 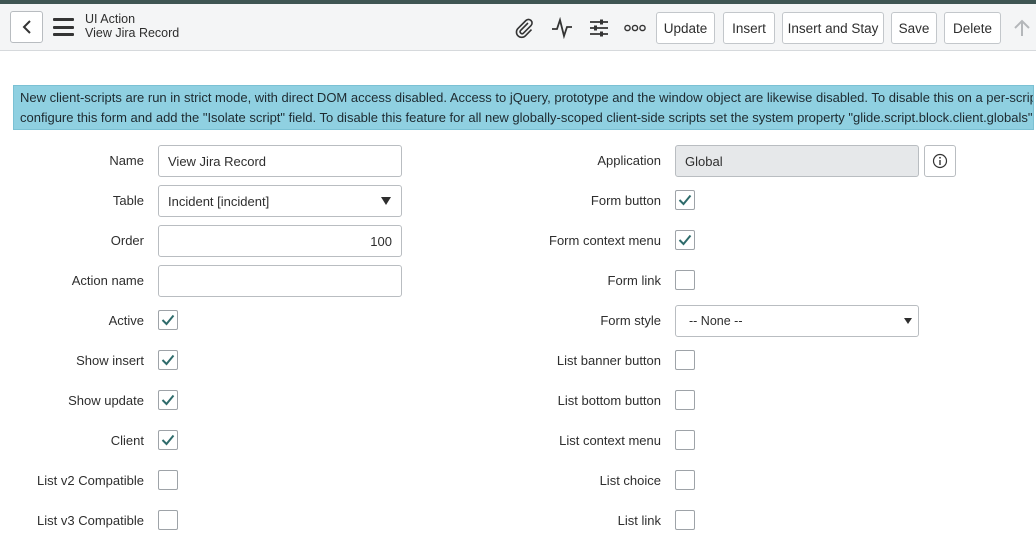 What do you see at coordinates (685, 400) in the screenshot?
I see `list-bottom-button-checkbox` at bounding box center [685, 400].